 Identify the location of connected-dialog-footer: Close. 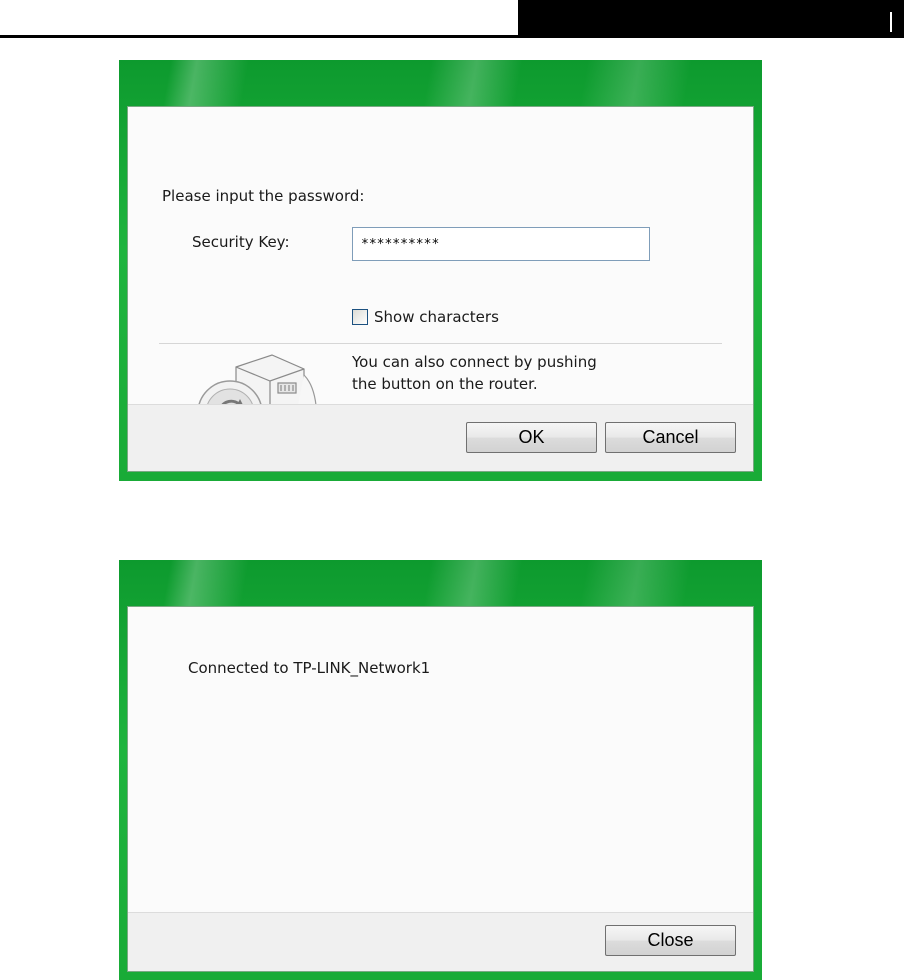
(440, 941).